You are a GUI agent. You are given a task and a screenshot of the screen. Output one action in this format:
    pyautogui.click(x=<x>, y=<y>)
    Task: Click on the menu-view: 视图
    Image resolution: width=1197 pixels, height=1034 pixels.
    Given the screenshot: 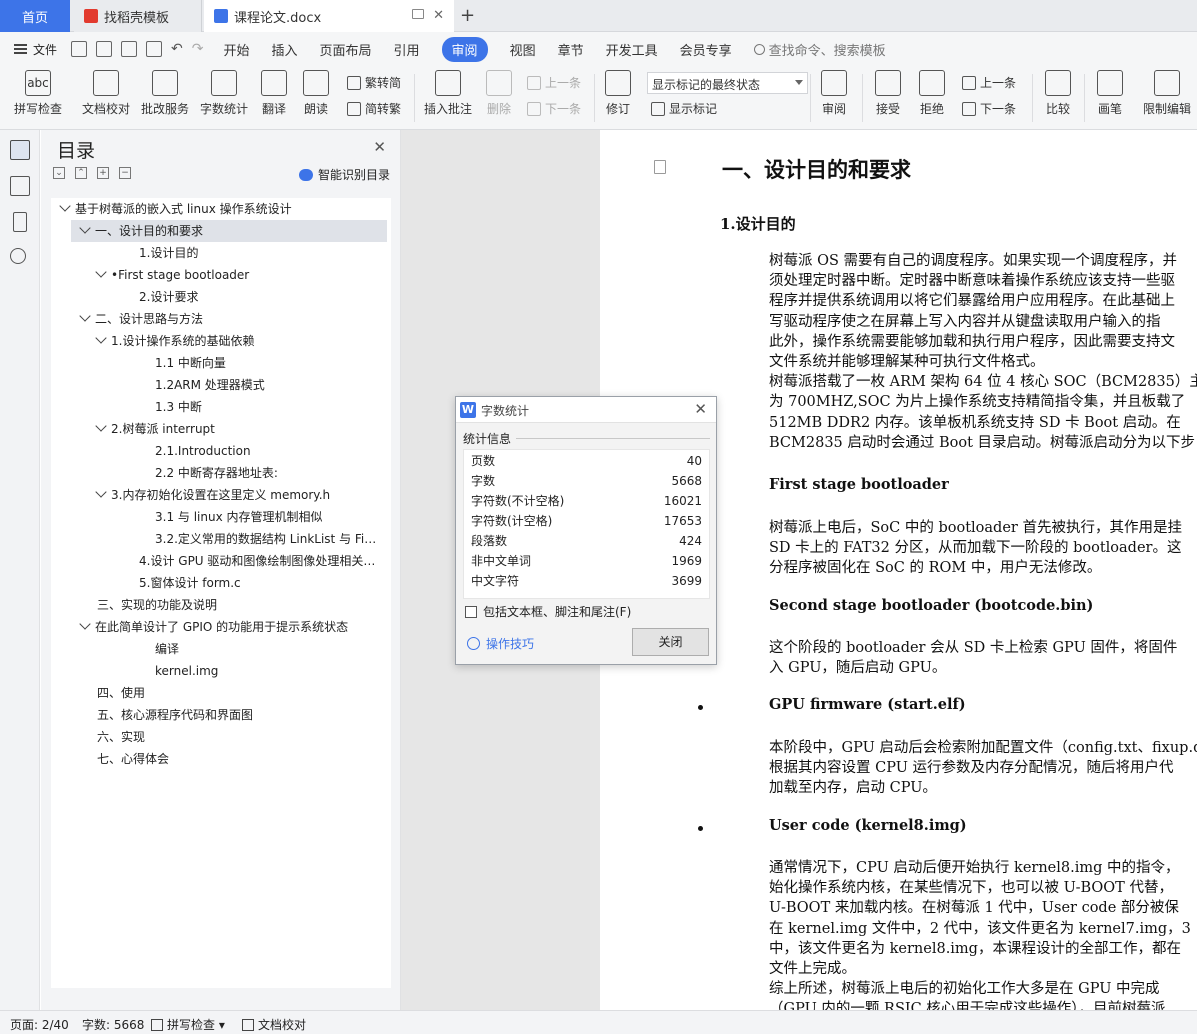 What is the action you would take?
    pyautogui.click(x=523, y=49)
    